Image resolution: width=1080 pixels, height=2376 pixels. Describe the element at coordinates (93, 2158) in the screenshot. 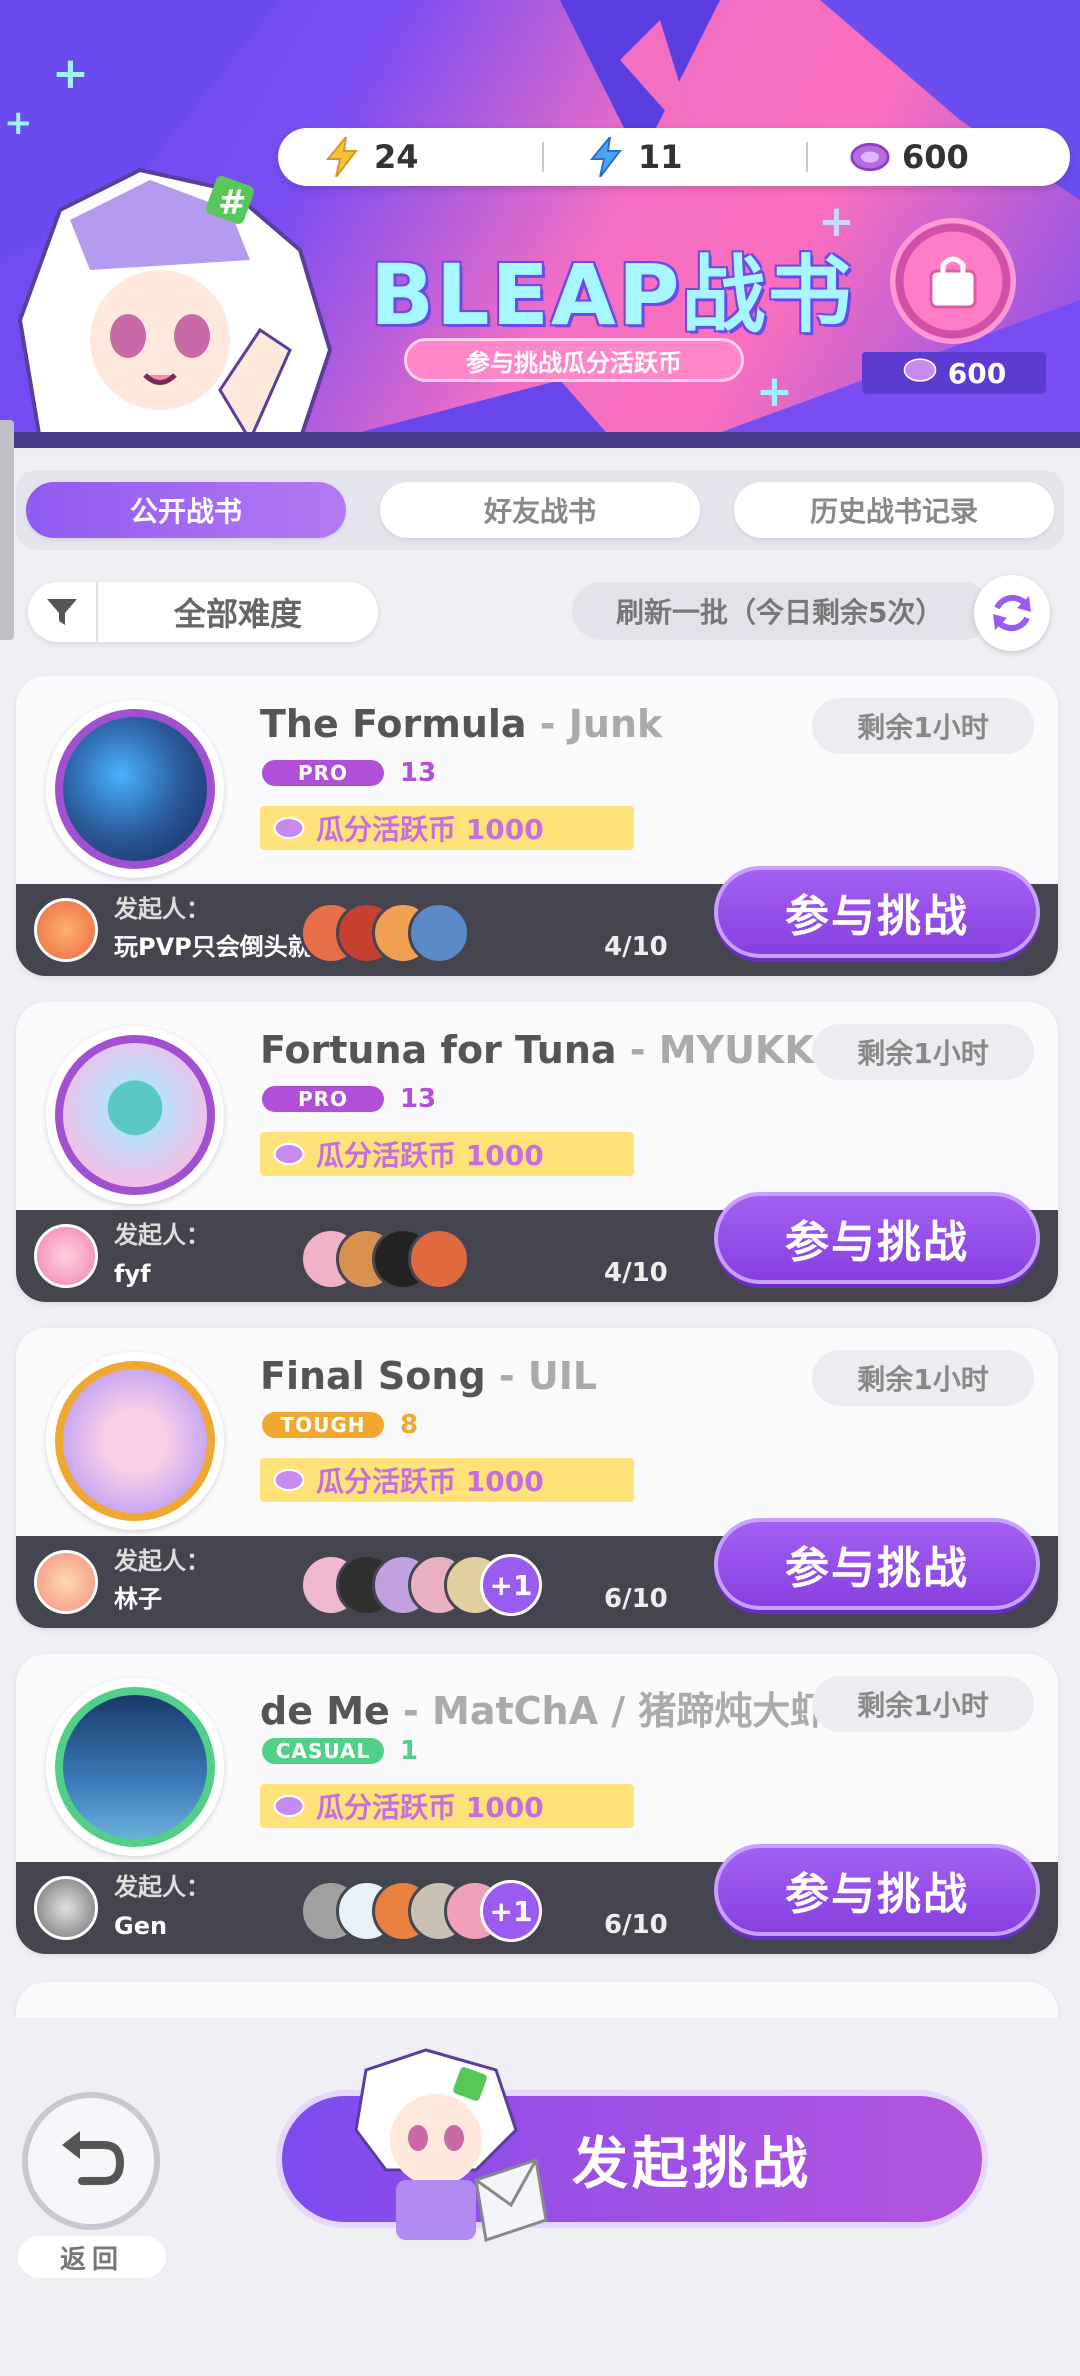

I see `back-arrow-icon` at that location.